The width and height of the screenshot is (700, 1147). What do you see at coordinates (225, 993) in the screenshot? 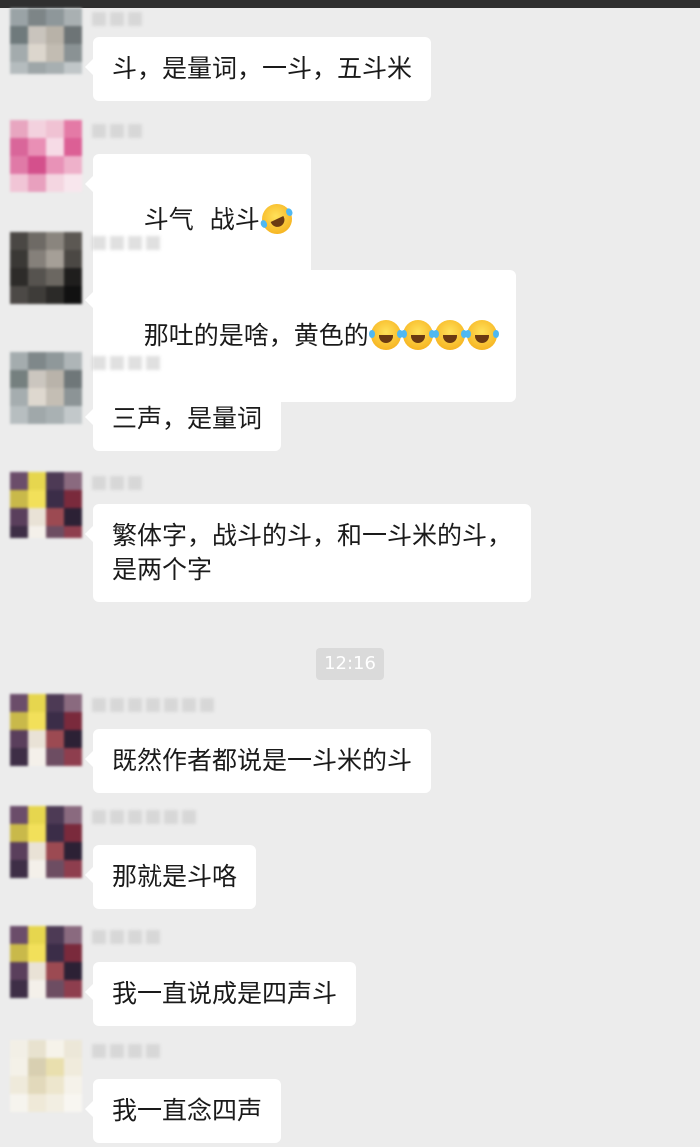
I see `message-text: 我一直说成是四声斗` at bounding box center [225, 993].